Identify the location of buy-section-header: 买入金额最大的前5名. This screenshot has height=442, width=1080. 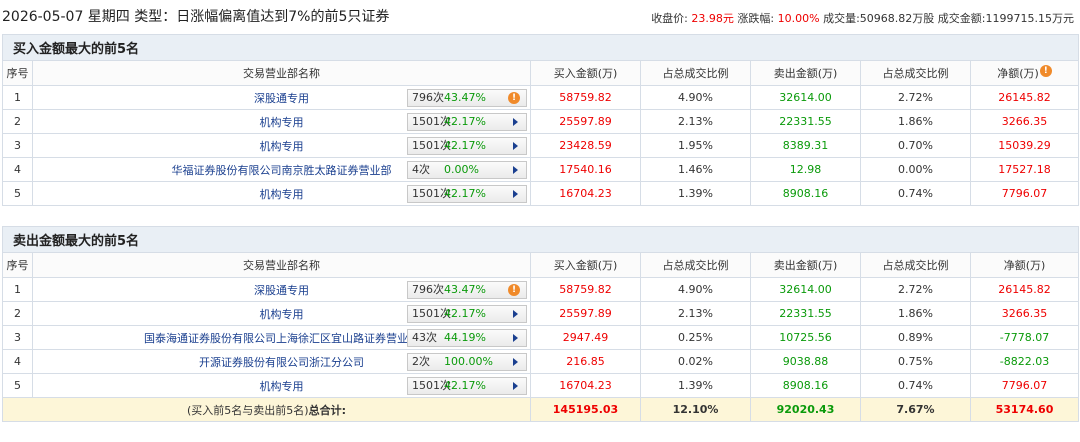
(540, 47).